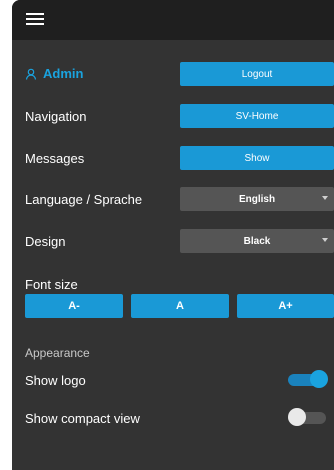  What do you see at coordinates (82, 418) in the screenshot?
I see `compact-view-label: Show compact view` at bounding box center [82, 418].